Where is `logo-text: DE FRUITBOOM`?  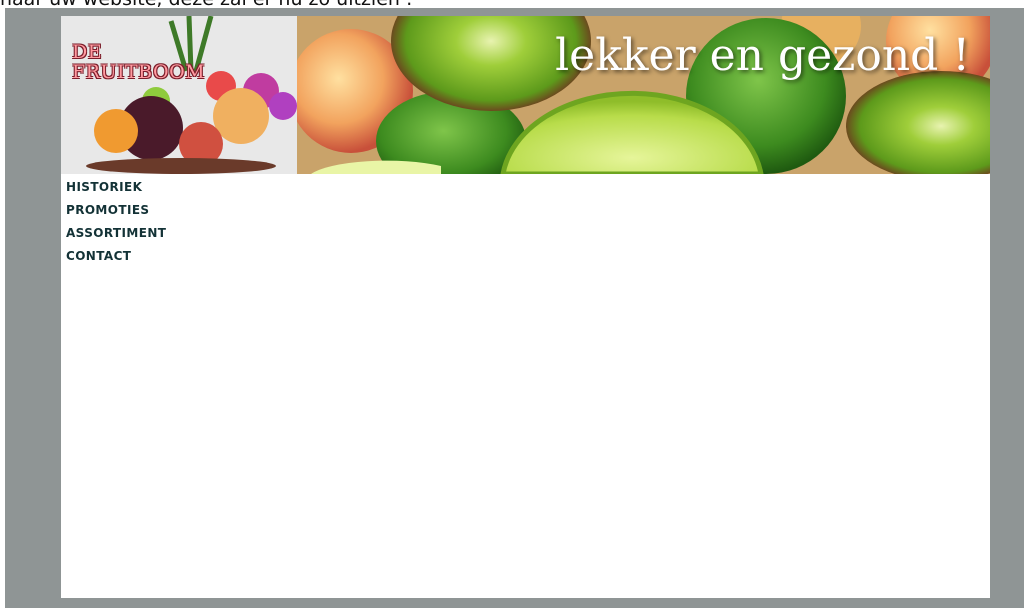
logo-text: DE FRUITBOOM is located at coordinates (139, 62).